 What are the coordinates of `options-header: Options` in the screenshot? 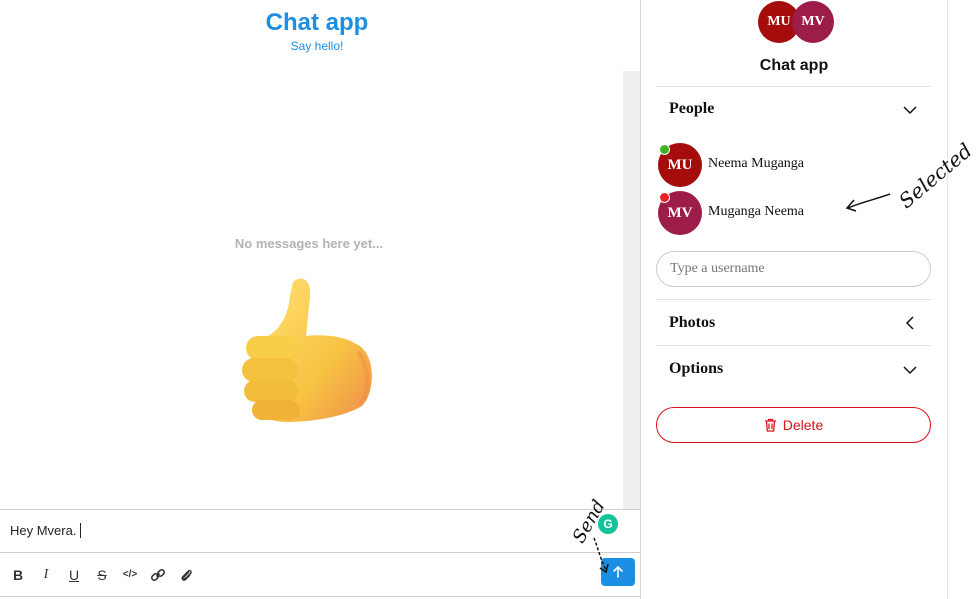 It's located at (696, 369).